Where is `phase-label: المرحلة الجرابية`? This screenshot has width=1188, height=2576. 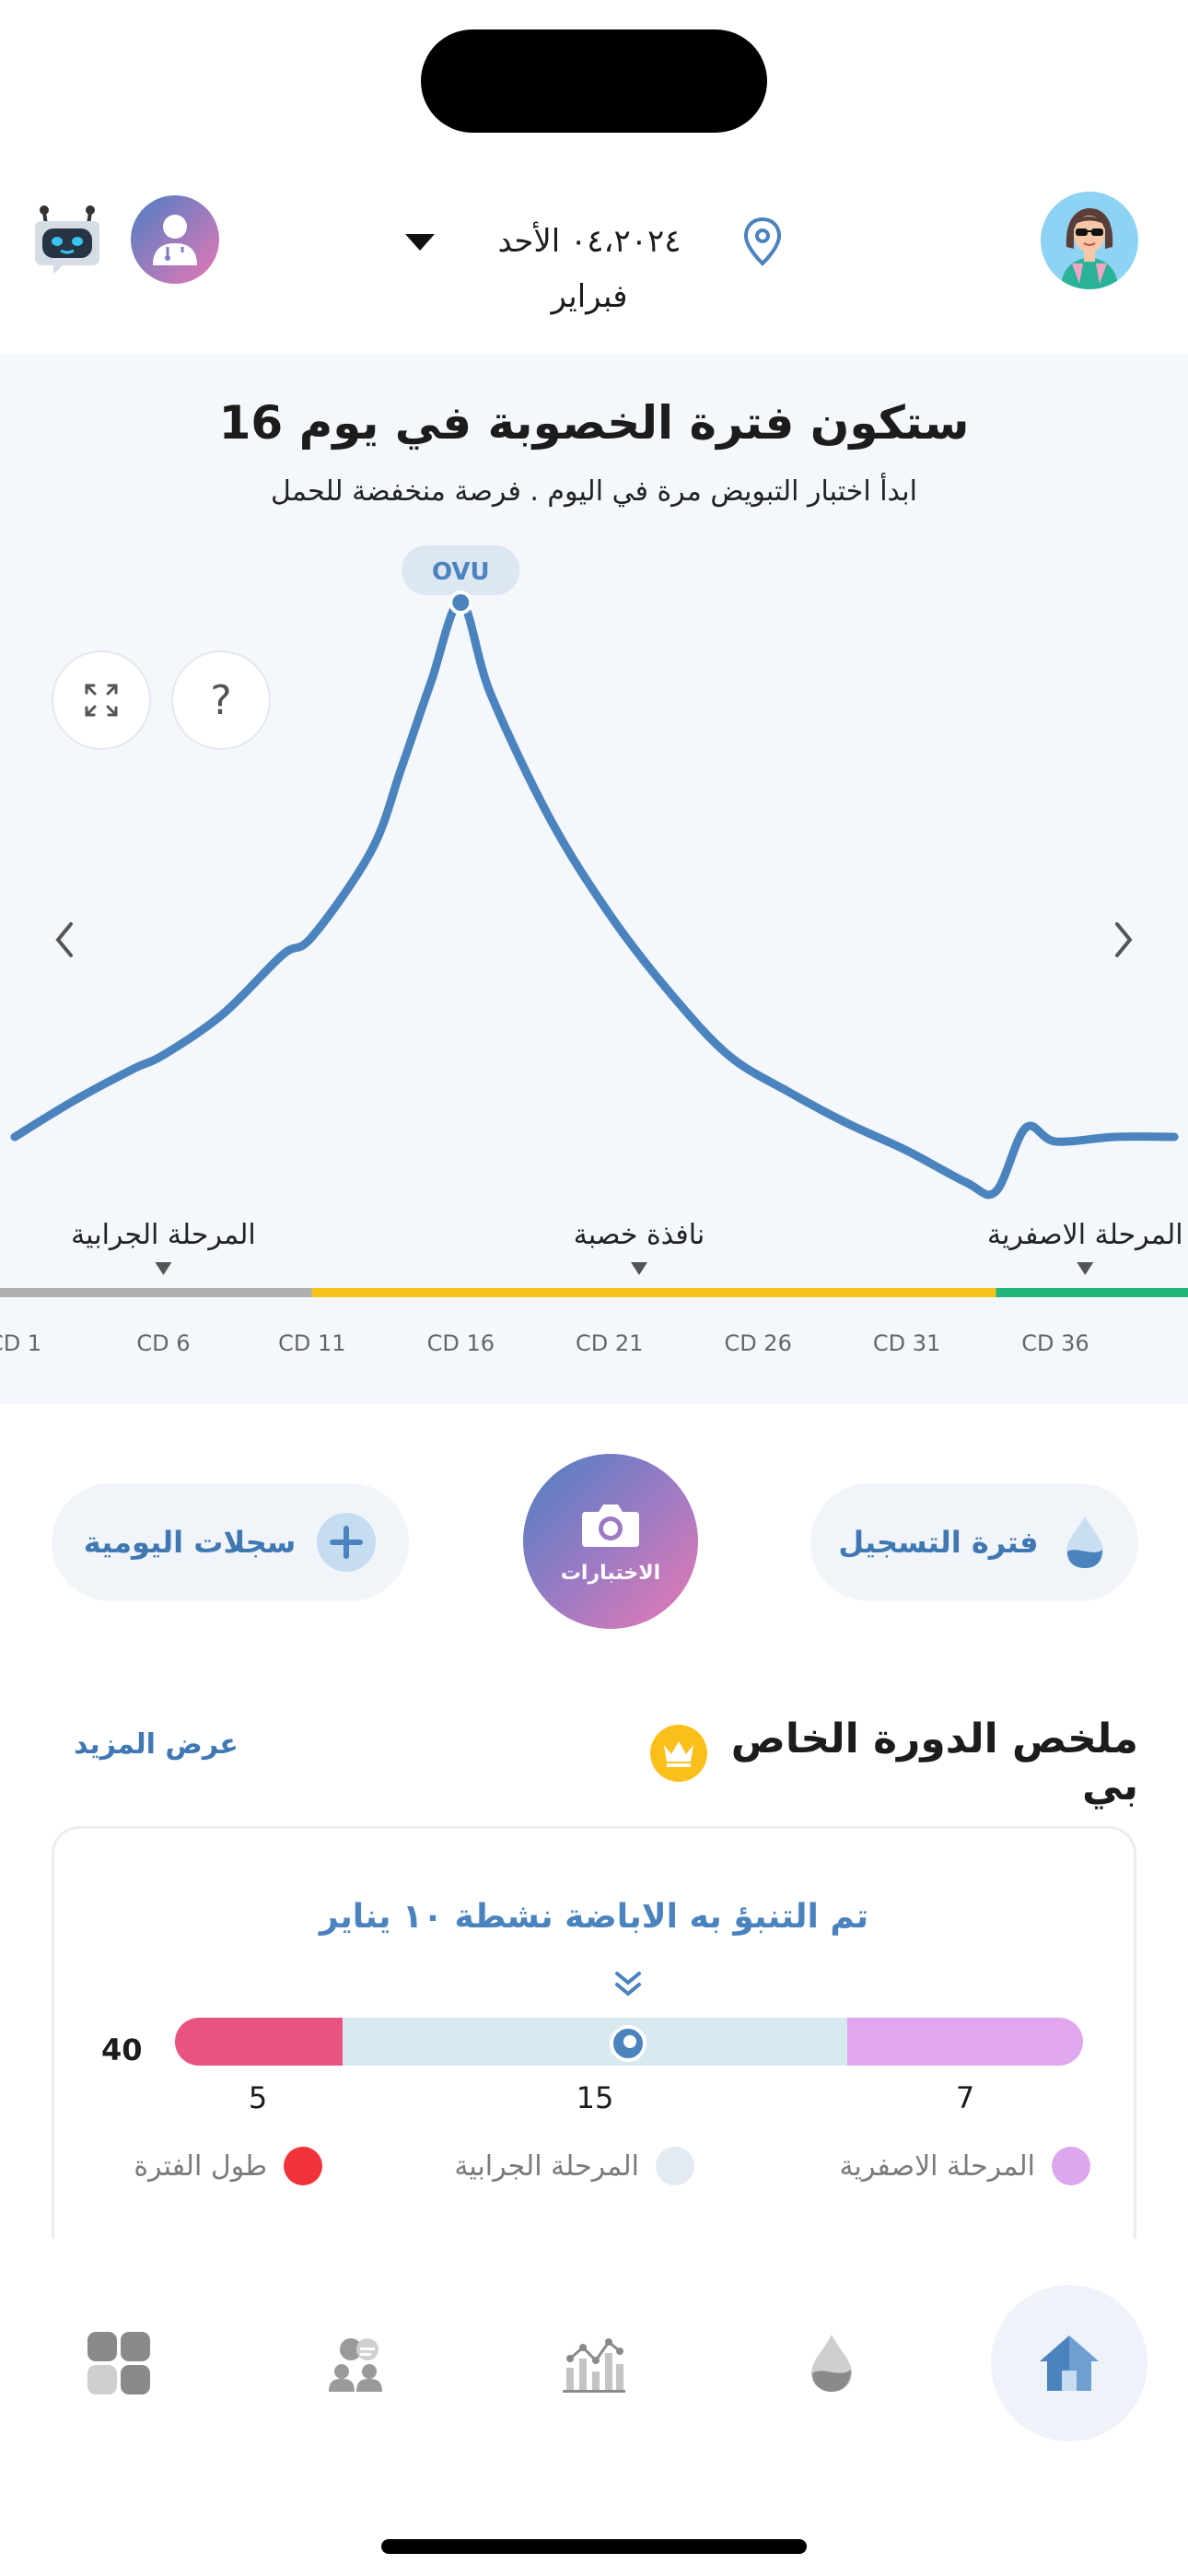
phase-label: المرحلة الجرابية is located at coordinates (163, 1235).